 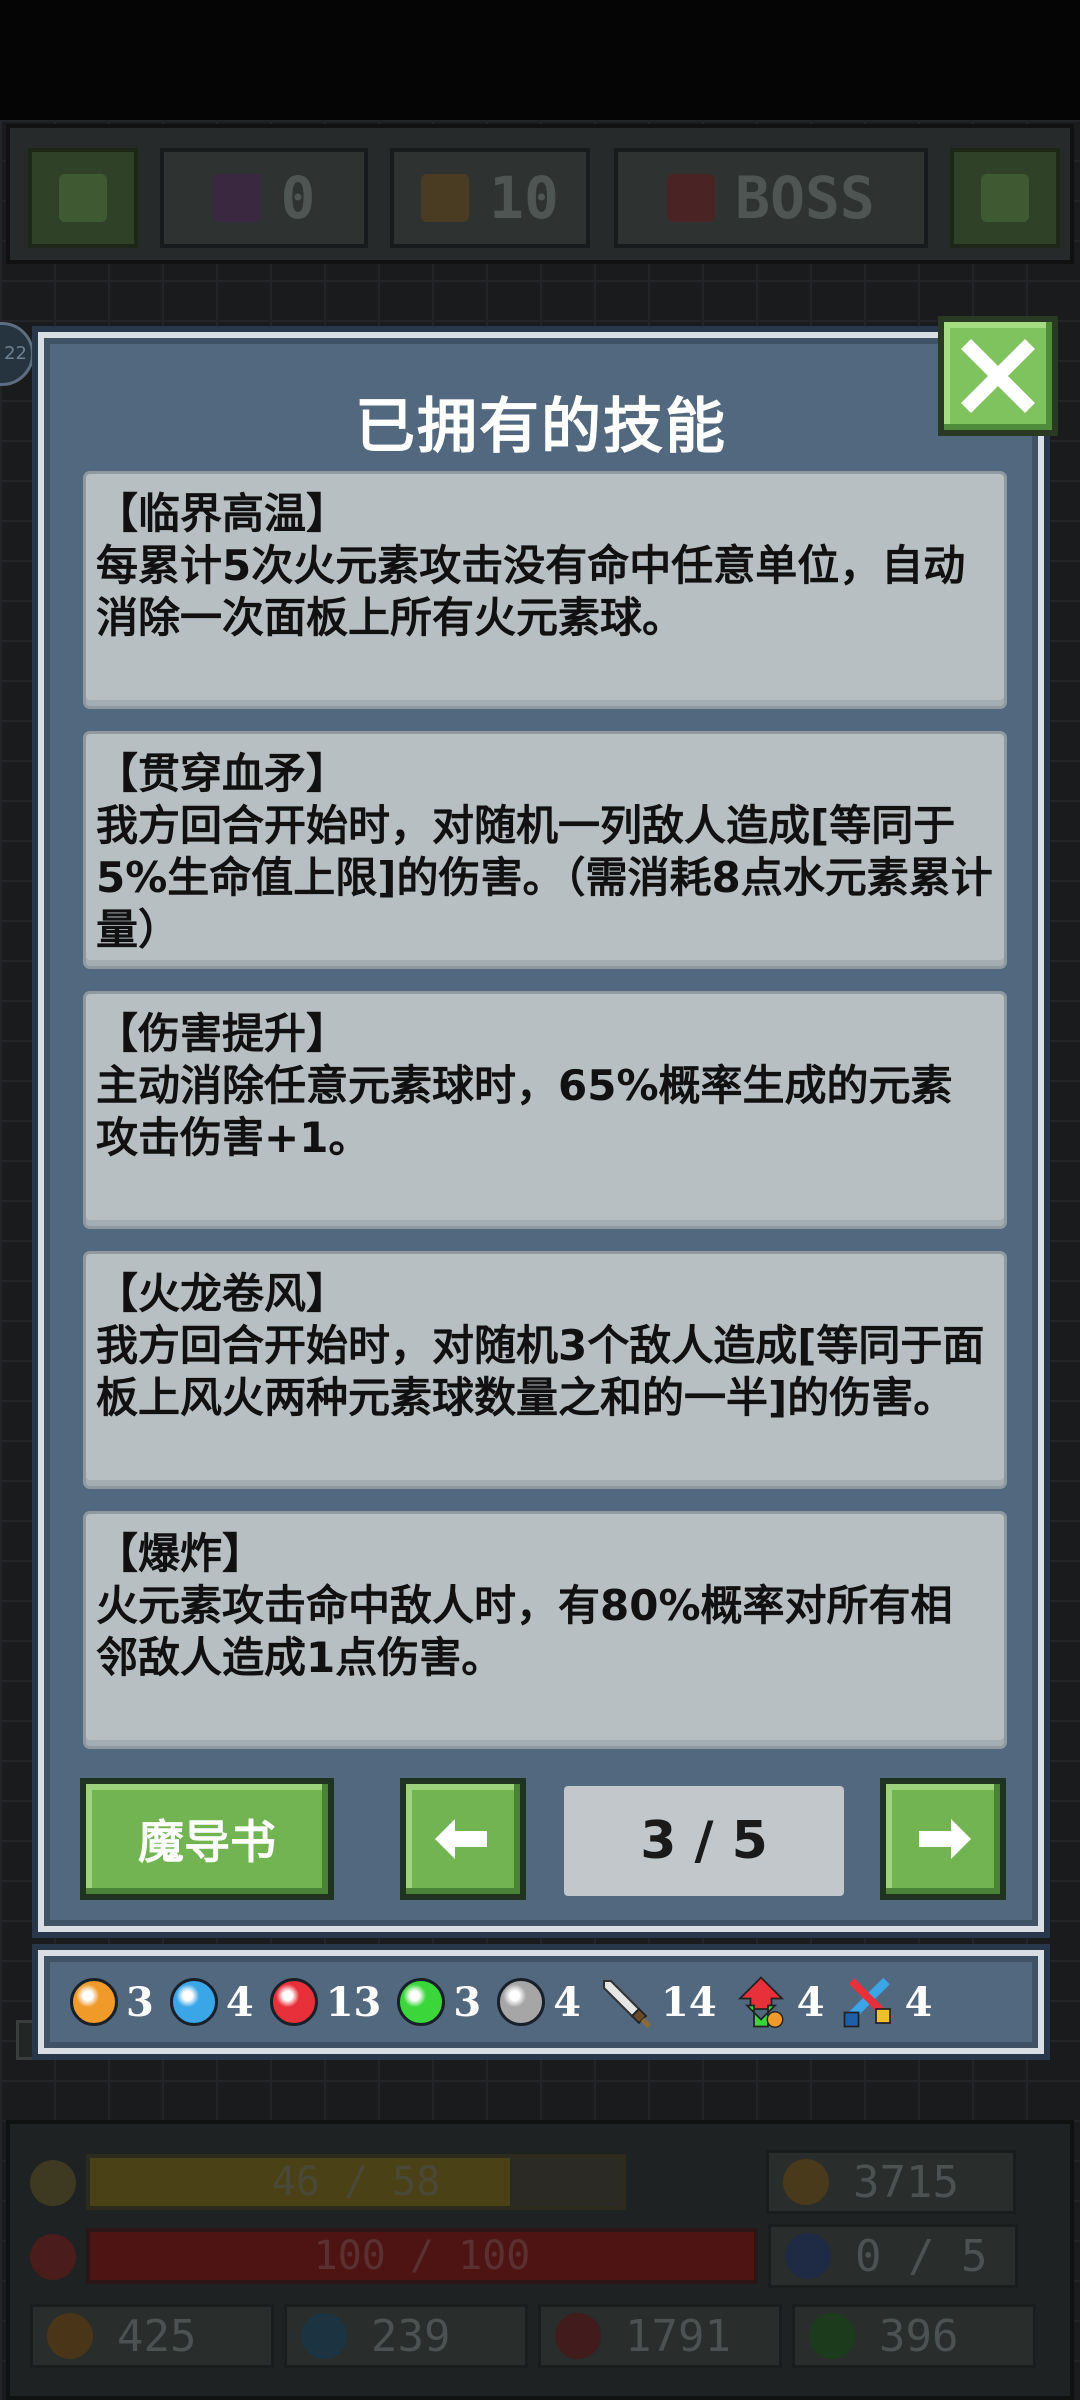 I want to click on orange-coin-cell: 425, so click(x=152, y=2336).